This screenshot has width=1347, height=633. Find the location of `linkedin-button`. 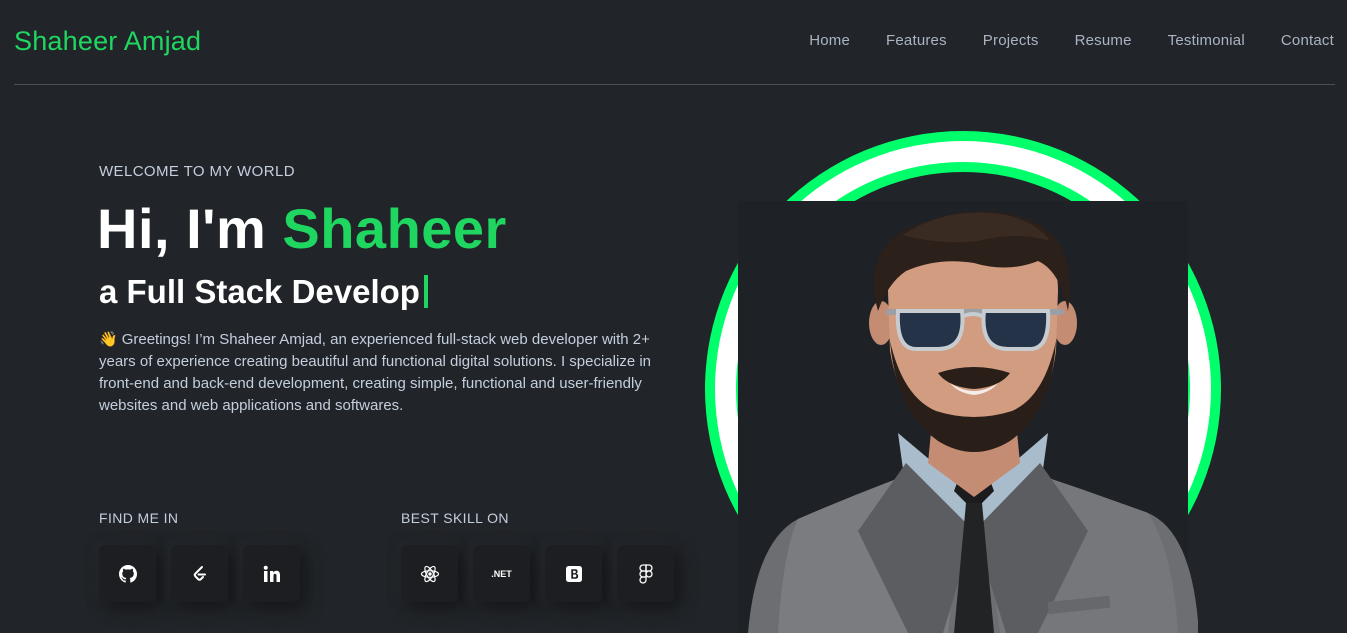

linkedin-button is located at coordinates (271, 573).